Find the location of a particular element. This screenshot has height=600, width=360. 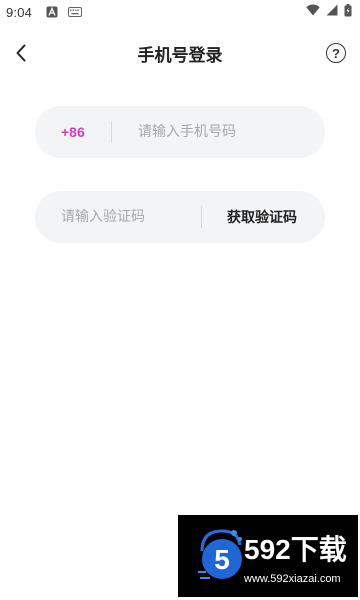

phone-number-input is located at coordinates (231, 132).